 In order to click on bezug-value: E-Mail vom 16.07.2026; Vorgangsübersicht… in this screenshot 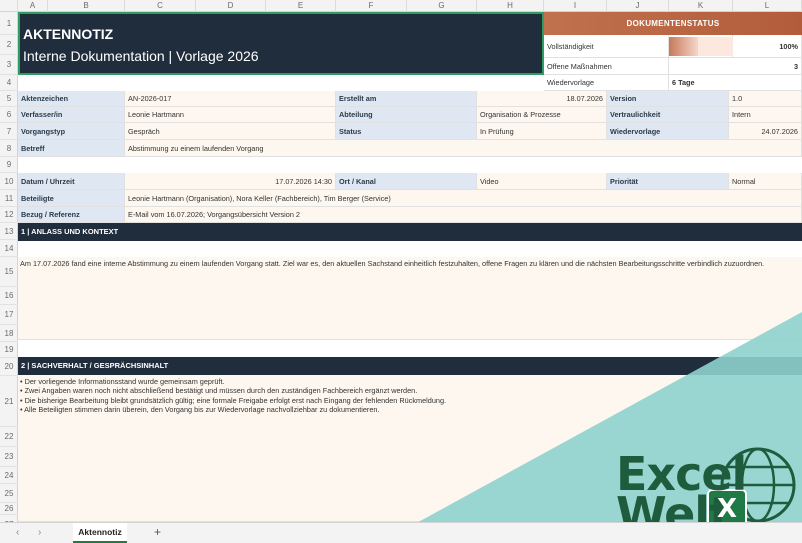, I will do `click(463, 215)`.